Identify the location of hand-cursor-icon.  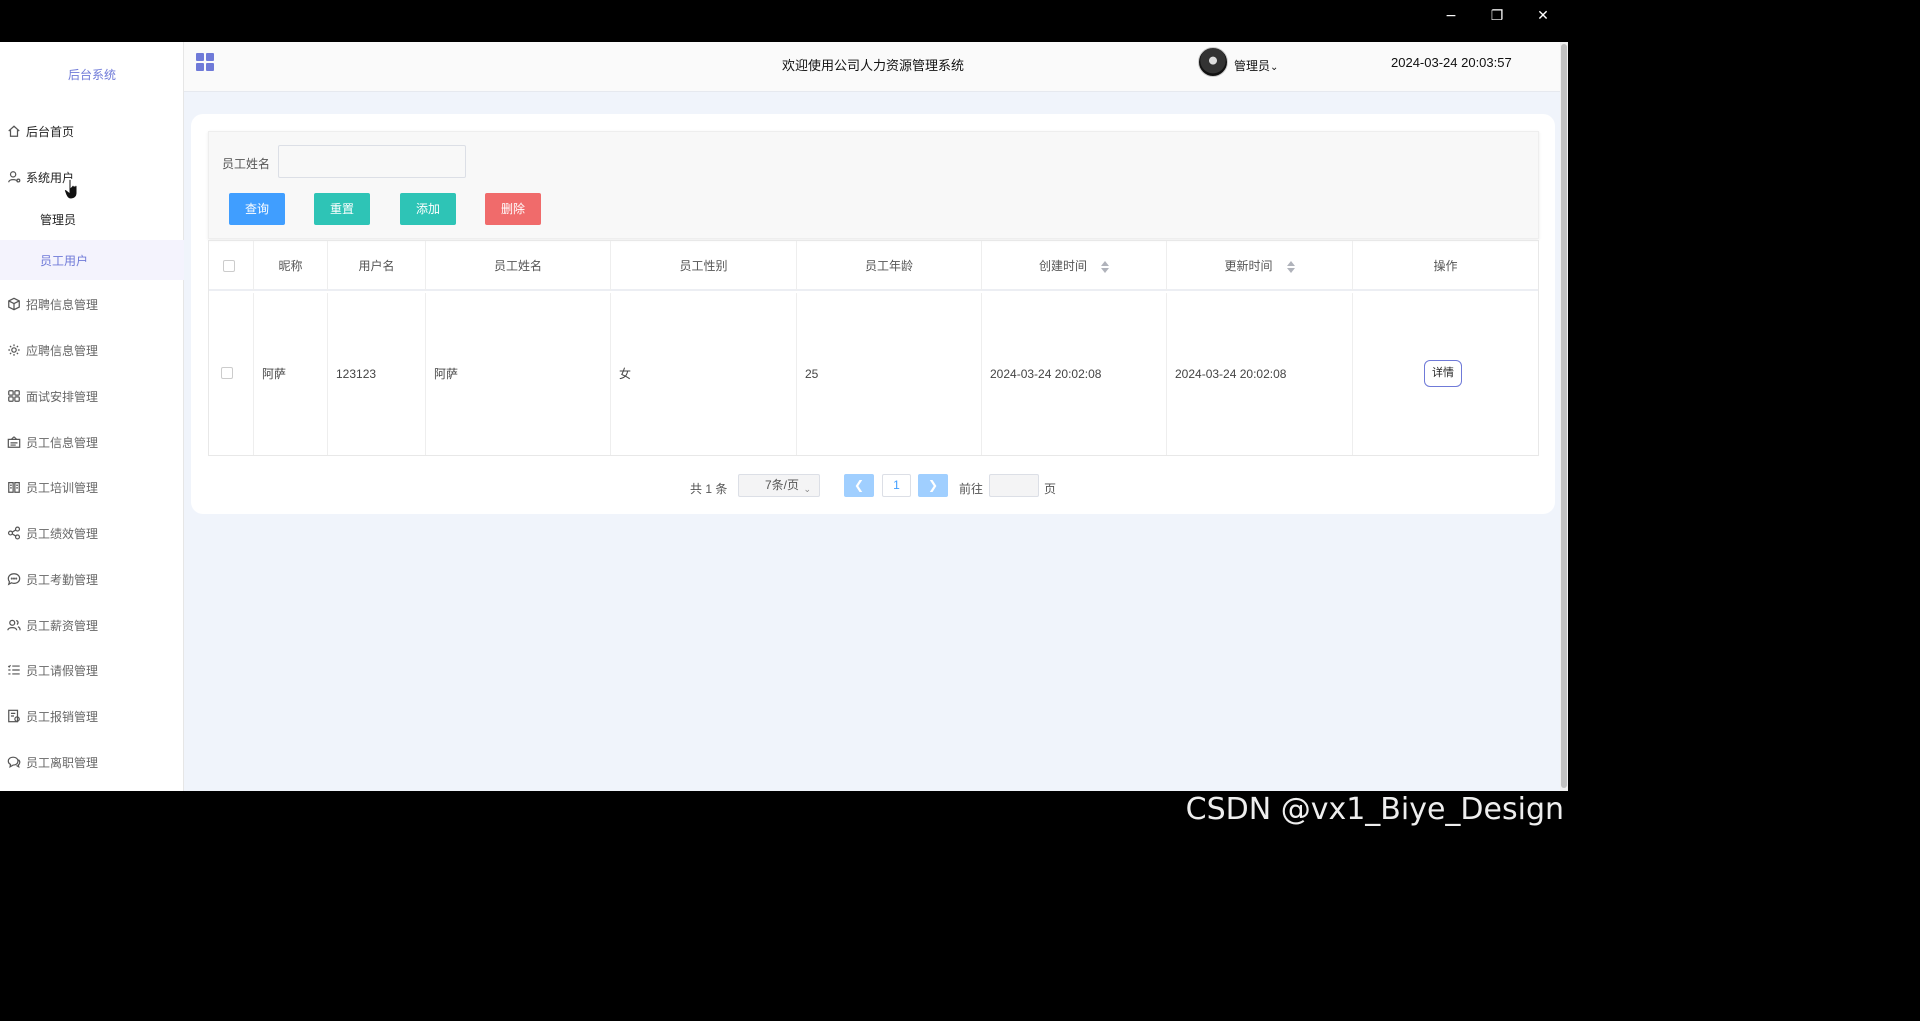
(71, 189).